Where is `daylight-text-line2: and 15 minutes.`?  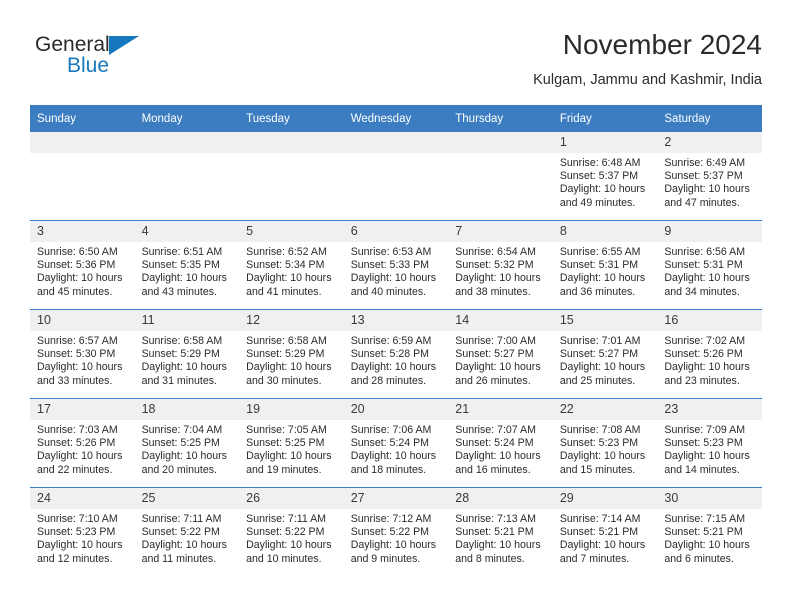 daylight-text-line2: and 15 minutes. is located at coordinates (597, 469).